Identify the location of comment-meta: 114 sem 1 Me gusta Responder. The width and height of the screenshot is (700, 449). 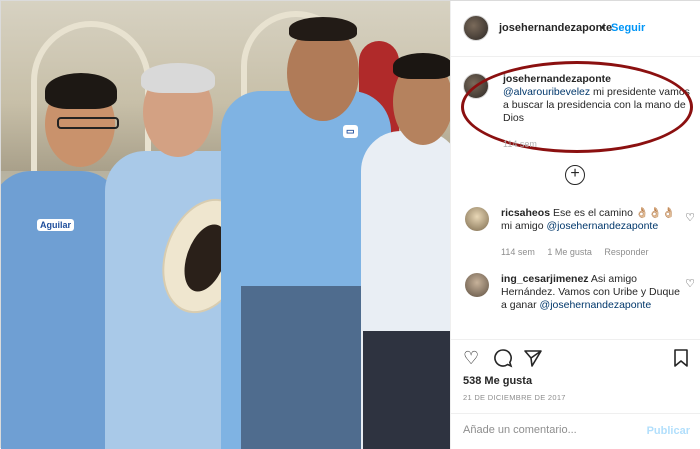
(579, 252).